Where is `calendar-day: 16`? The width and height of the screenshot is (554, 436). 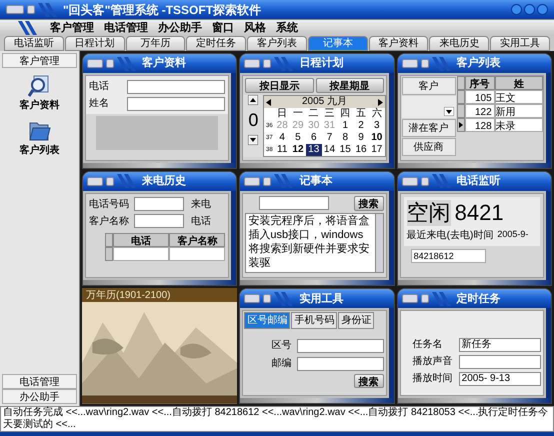 calendar-day: 16 is located at coordinates (361, 150).